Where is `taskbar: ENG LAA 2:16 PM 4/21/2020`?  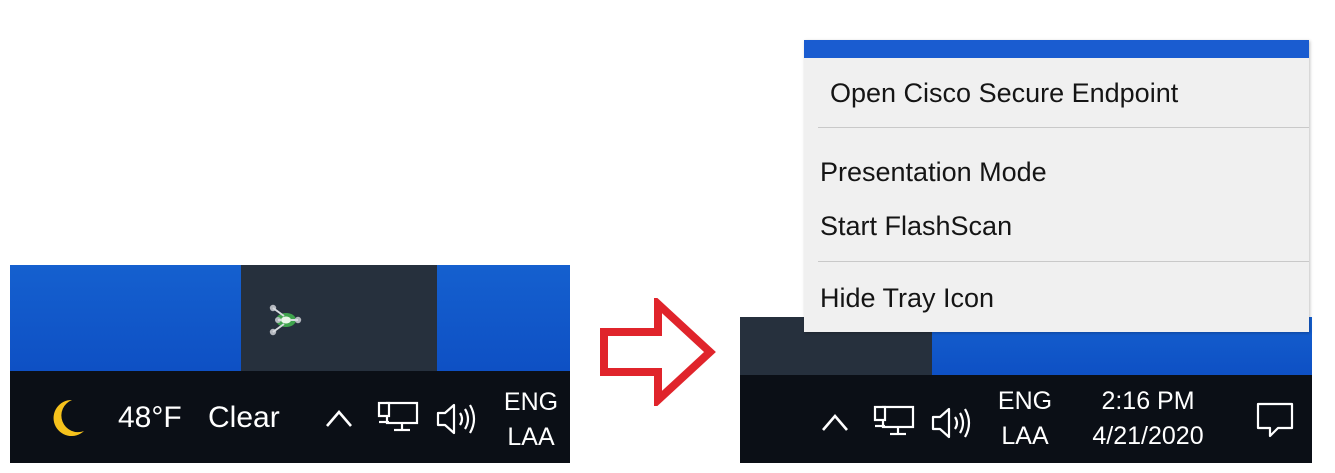
taskbar: ENG LAA 2:16 PM 4/21/2020 is located at coordinates (1026, 419).